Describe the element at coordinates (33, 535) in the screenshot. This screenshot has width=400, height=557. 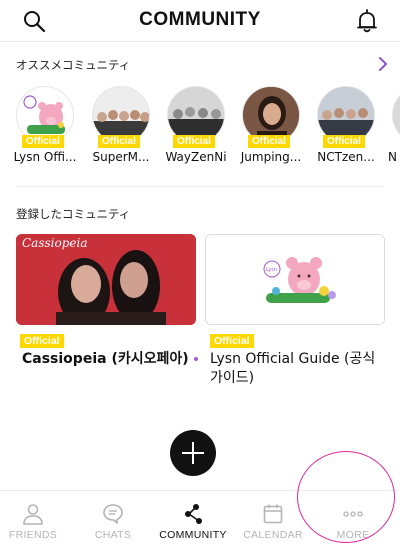
I see `nav-label: FRIENDS` at that location.